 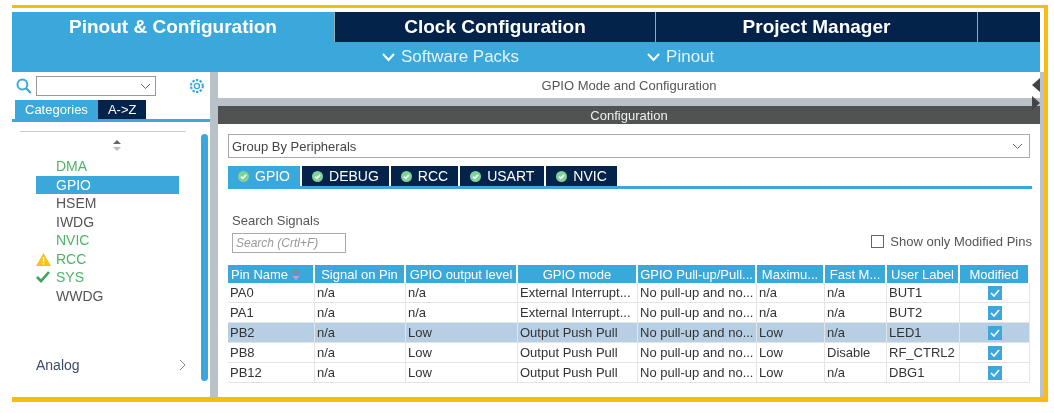 I want to click on main-tab: Pinout & Configuration, so click(x=173, y=27).